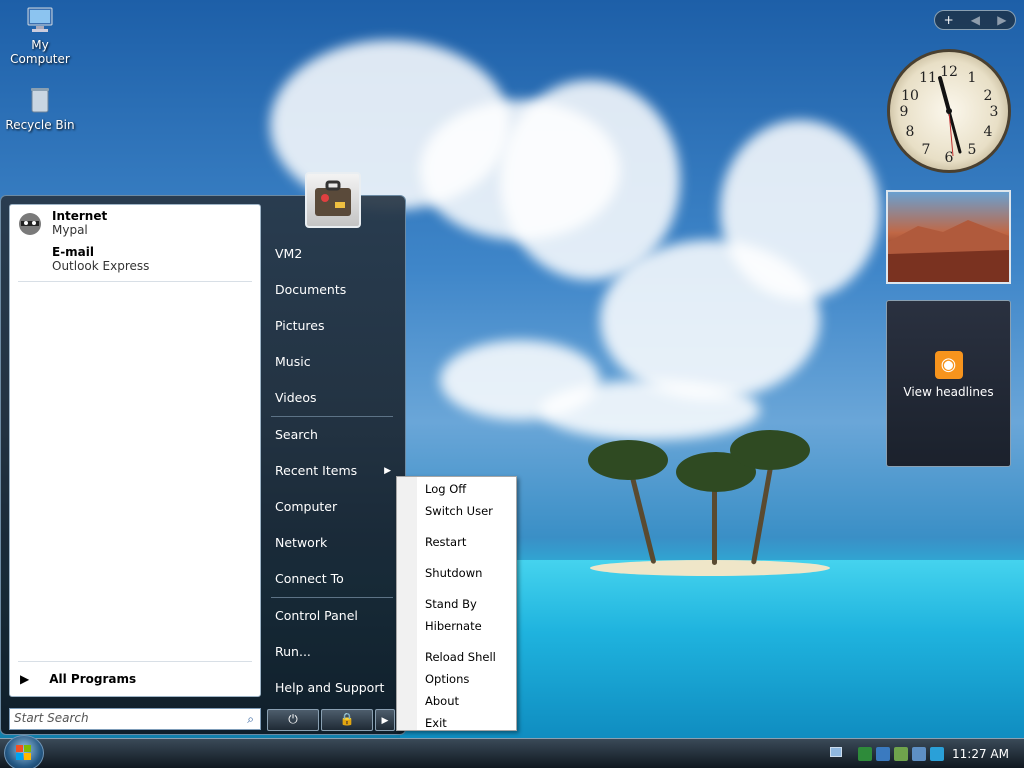 The width and height of the screenshot is (1024, 768). Describe the element at coordinates (988, 96) in the screenshot. I see `svg-text: 2` at that location.